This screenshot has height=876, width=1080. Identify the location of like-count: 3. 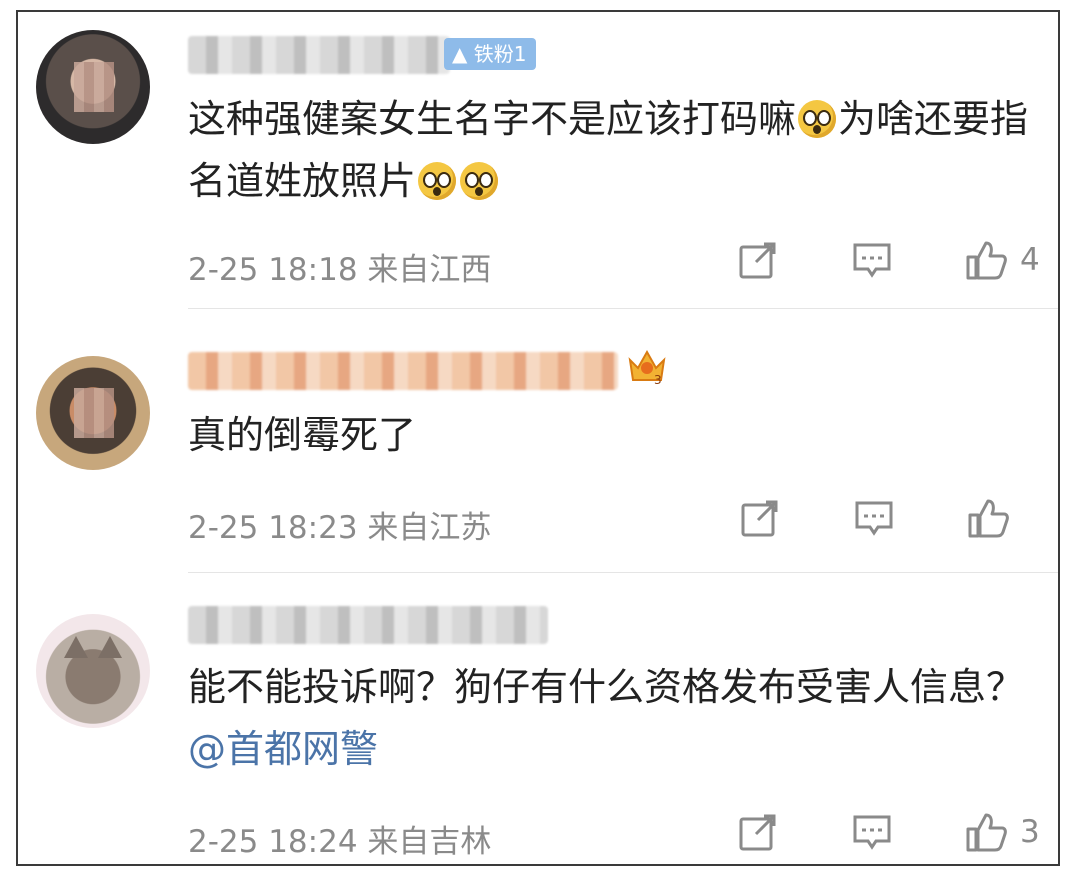
(1030, 832).